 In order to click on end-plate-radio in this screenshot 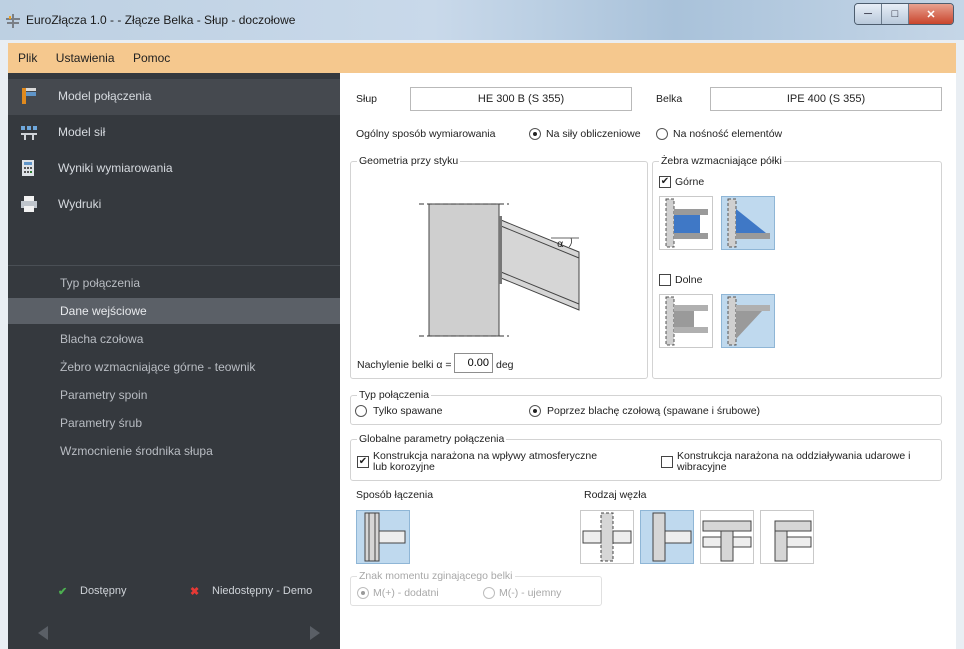, I will do `click(535, 411)`.